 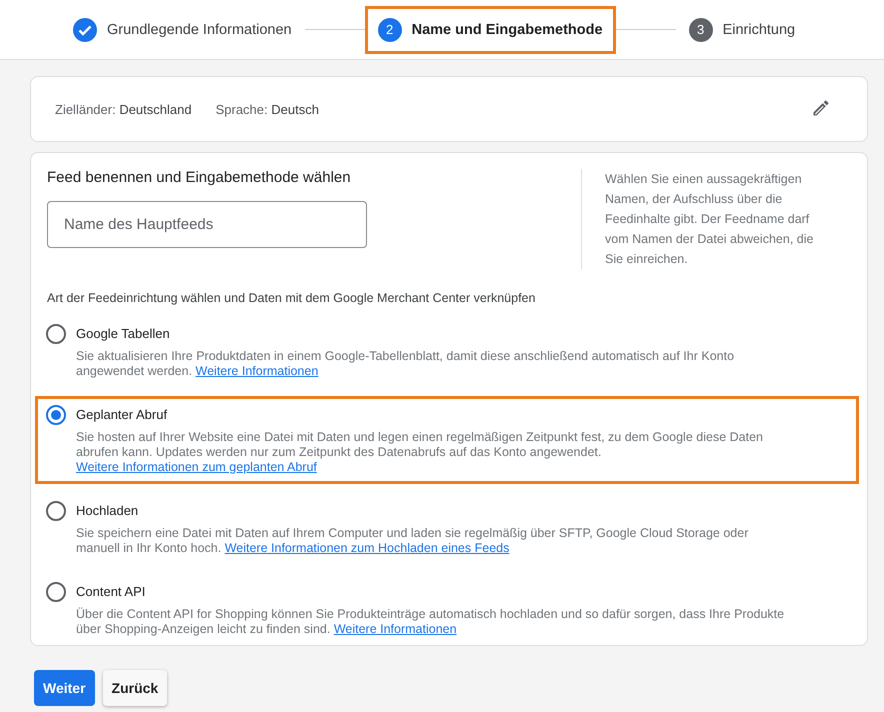 What do you see at coordinates (821, 108) in the screenshot?
I see `edit-icon` at bounding box center [821, 108].